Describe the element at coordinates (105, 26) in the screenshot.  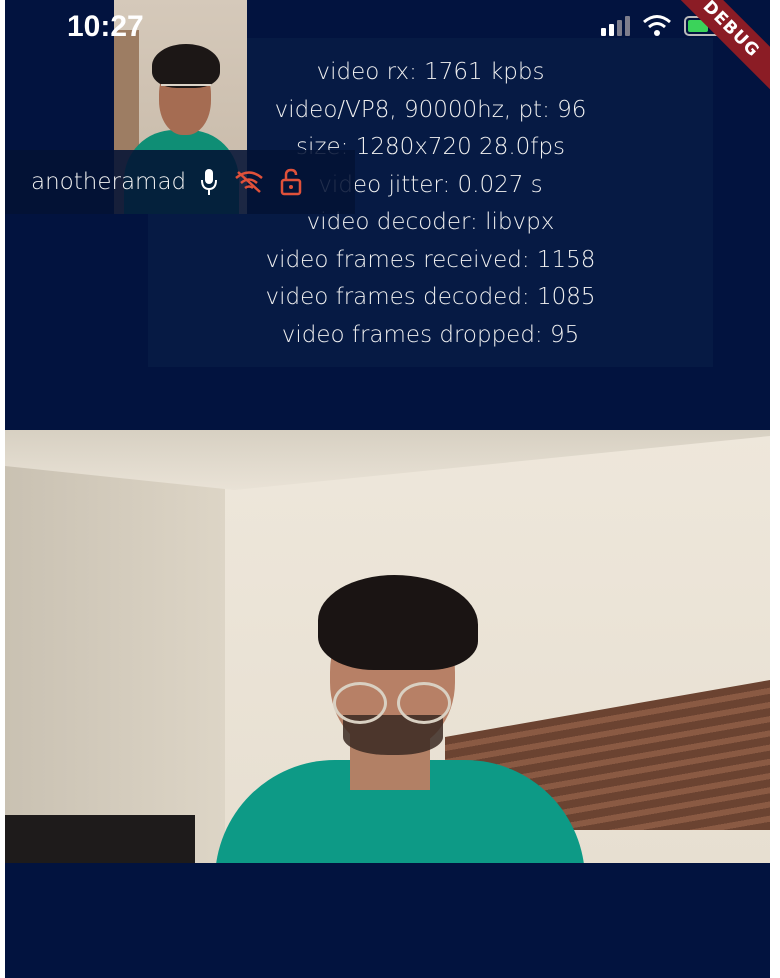
I see `status-time: 10:27` at that location.